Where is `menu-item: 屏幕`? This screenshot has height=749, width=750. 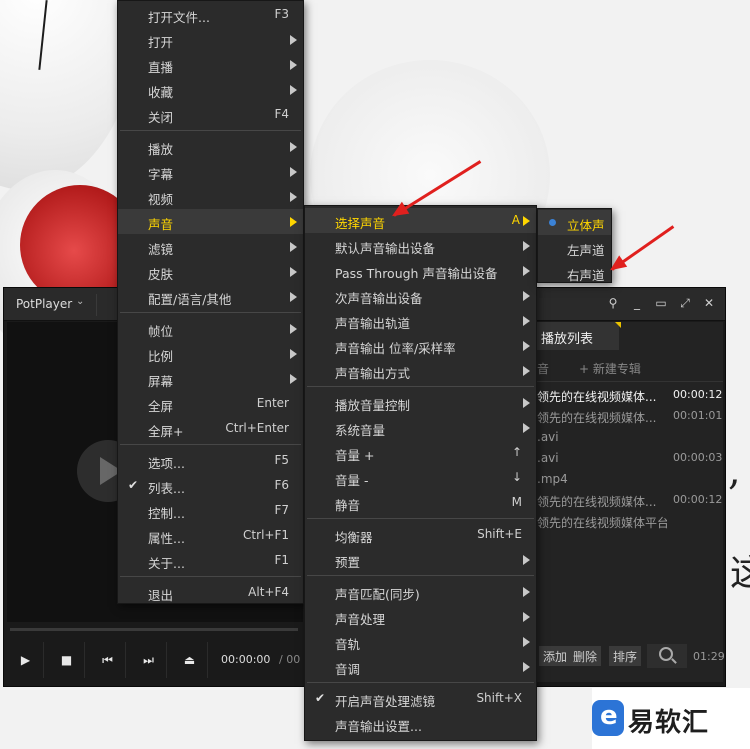 menu-item: 屏幕 is located at coordinates (210, 378).